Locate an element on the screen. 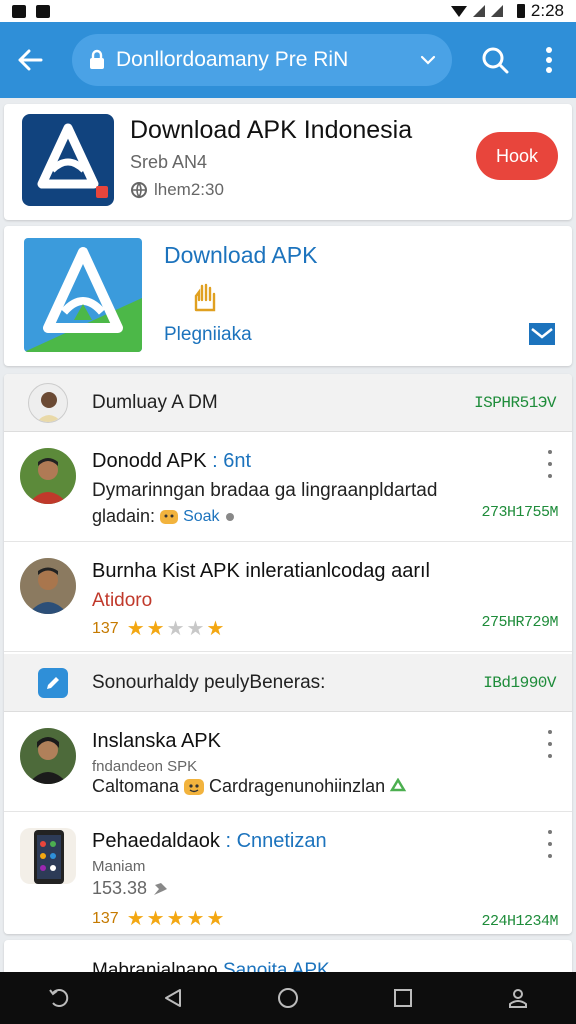  app-title: Download APK Indonesia is located at coordinates (271, 130).